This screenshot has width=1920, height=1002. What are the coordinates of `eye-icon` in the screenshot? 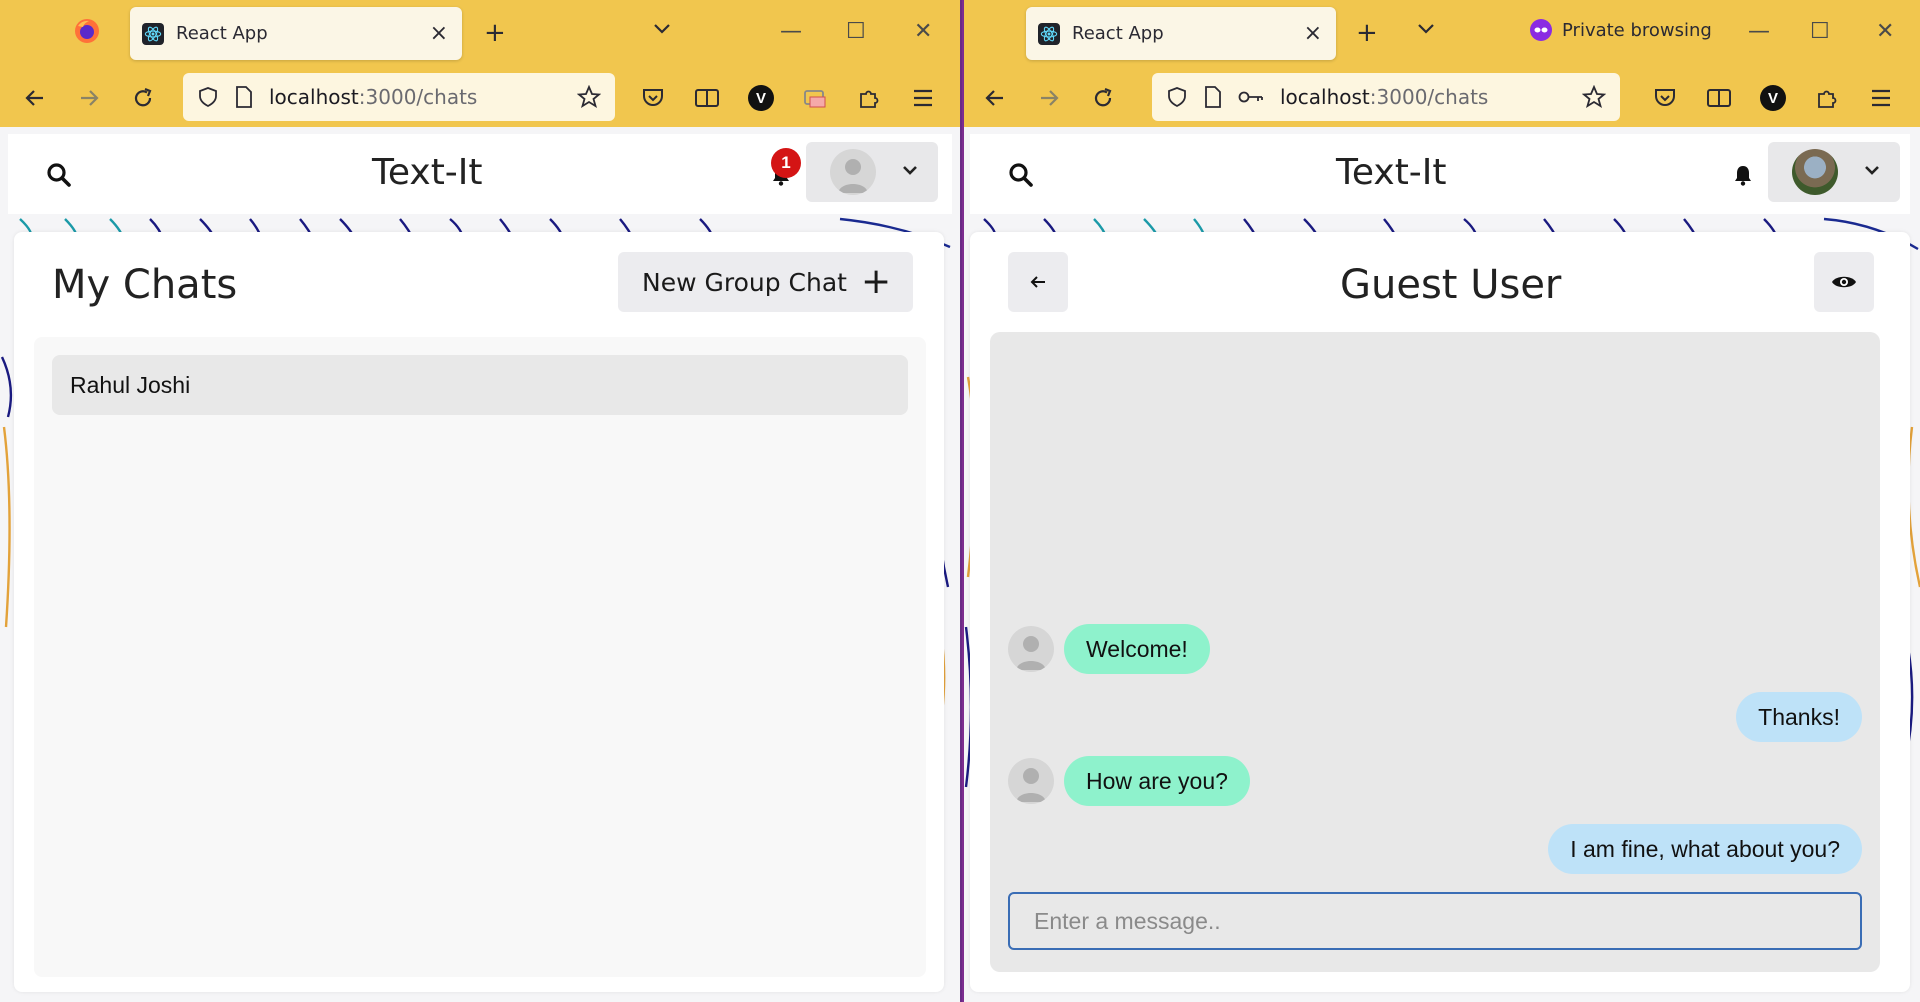 It's located at (1844, 282).